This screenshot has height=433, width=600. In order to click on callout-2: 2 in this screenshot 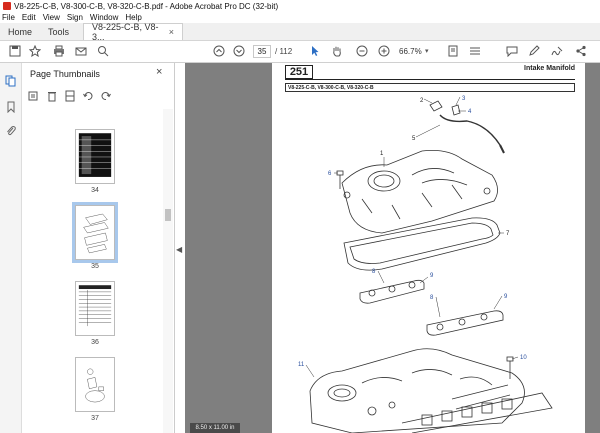, I will do `click(422, 101)`.